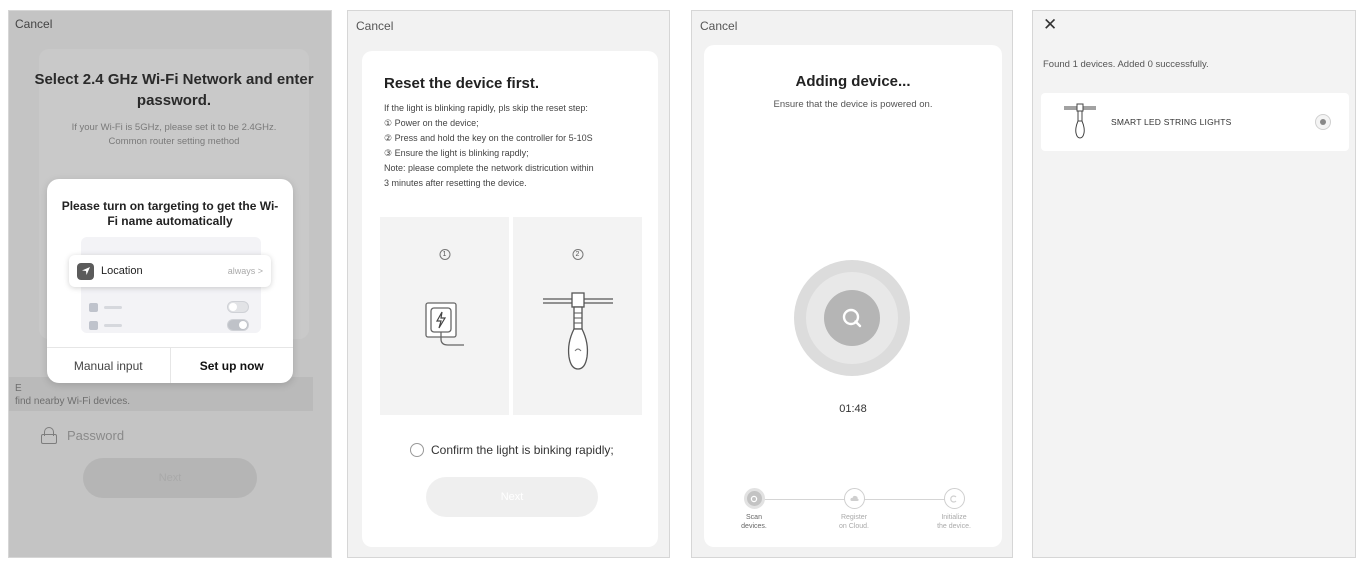 Image resolution: width=1356 pixels, height=561 pixels. I want to click on scanning-indicator, so click(852, 318).